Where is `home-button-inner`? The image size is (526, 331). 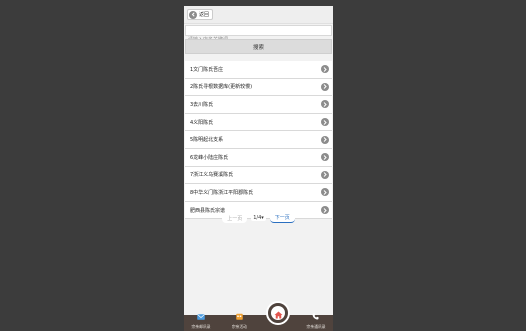
home-button-inner is located at coordinates (278, 313).